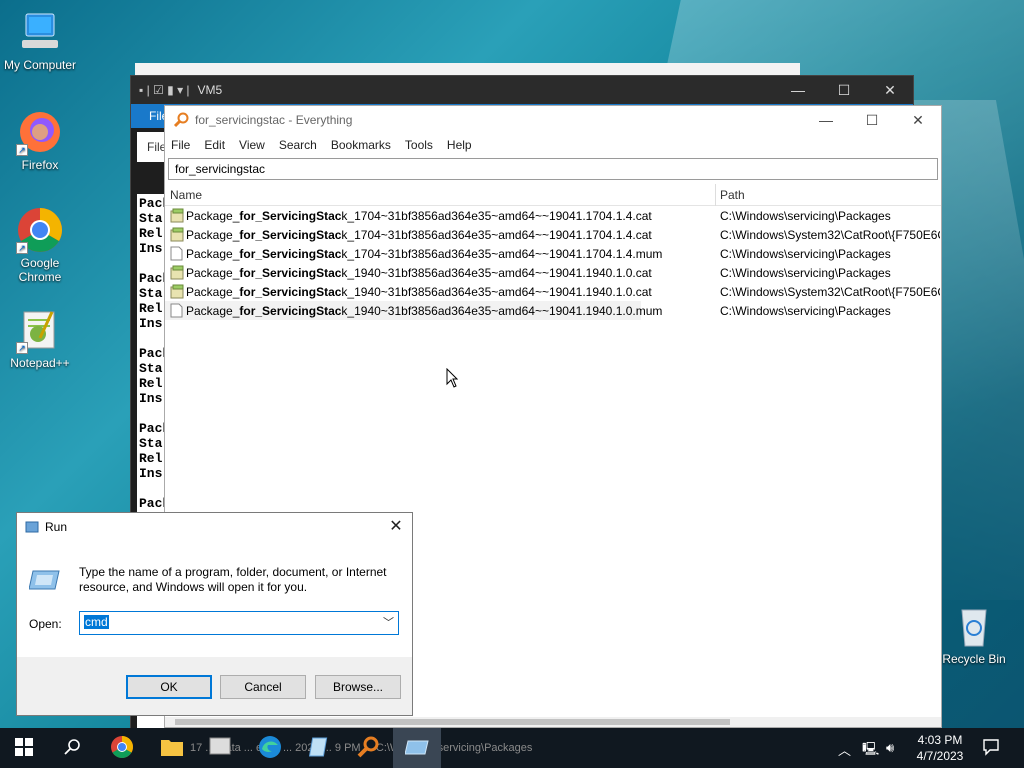  What do you see at coordinates (40, 32) in the screenshot?
I see `computer-icon` at bounding box center [40, 32].